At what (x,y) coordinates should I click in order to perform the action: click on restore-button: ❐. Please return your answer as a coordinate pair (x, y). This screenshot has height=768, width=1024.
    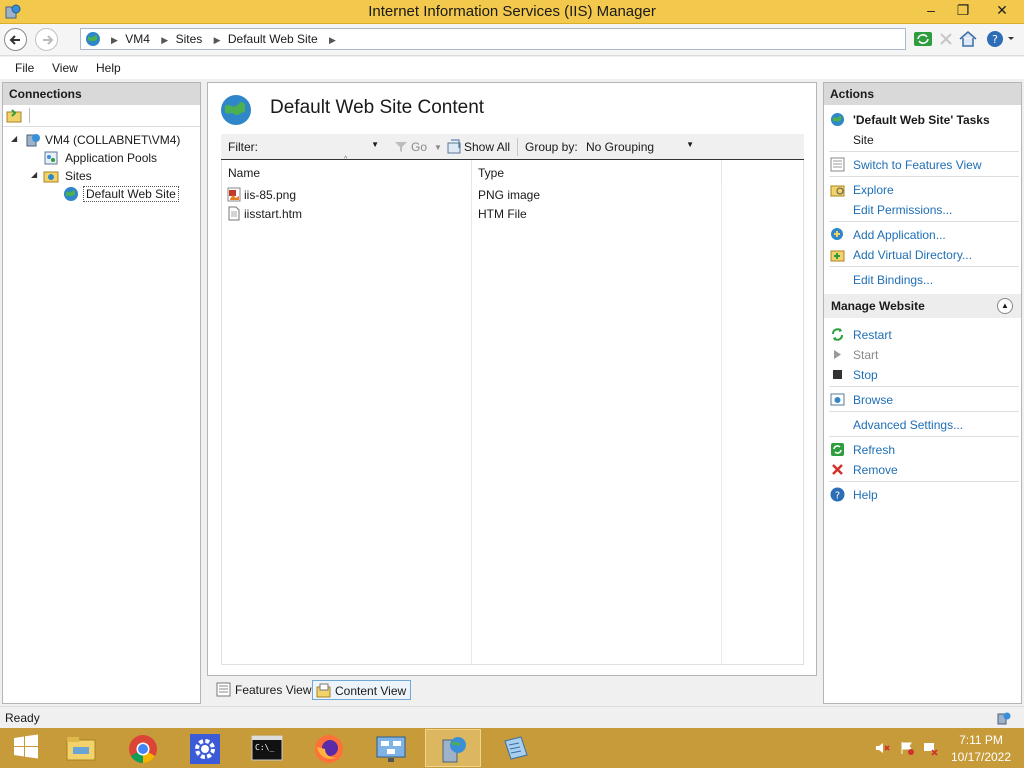
    Looking at the image, I should click on (963, 11).